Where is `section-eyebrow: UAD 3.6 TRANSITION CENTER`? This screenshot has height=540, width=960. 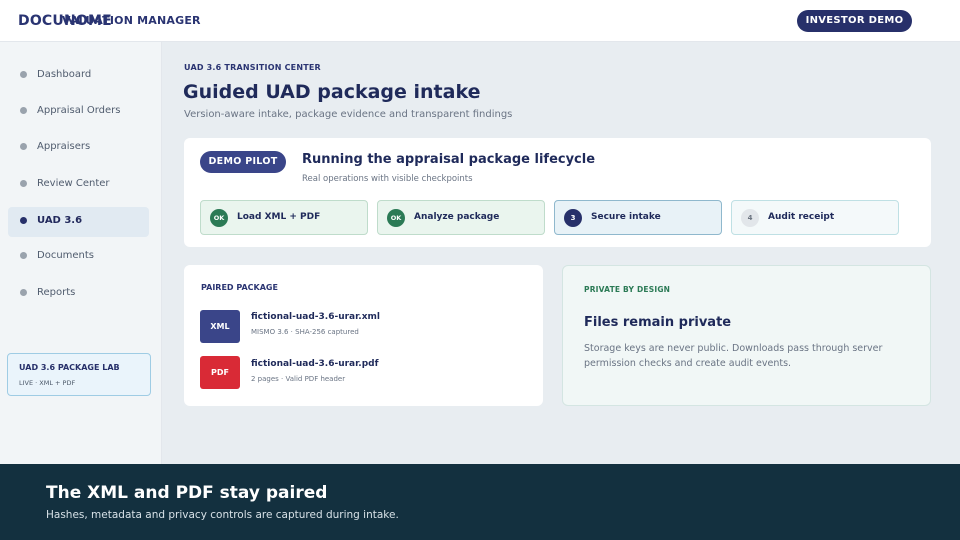 section-eyebrow: UAD 3.6 TRANSITION CENTER is located at coordinates (252, 67).